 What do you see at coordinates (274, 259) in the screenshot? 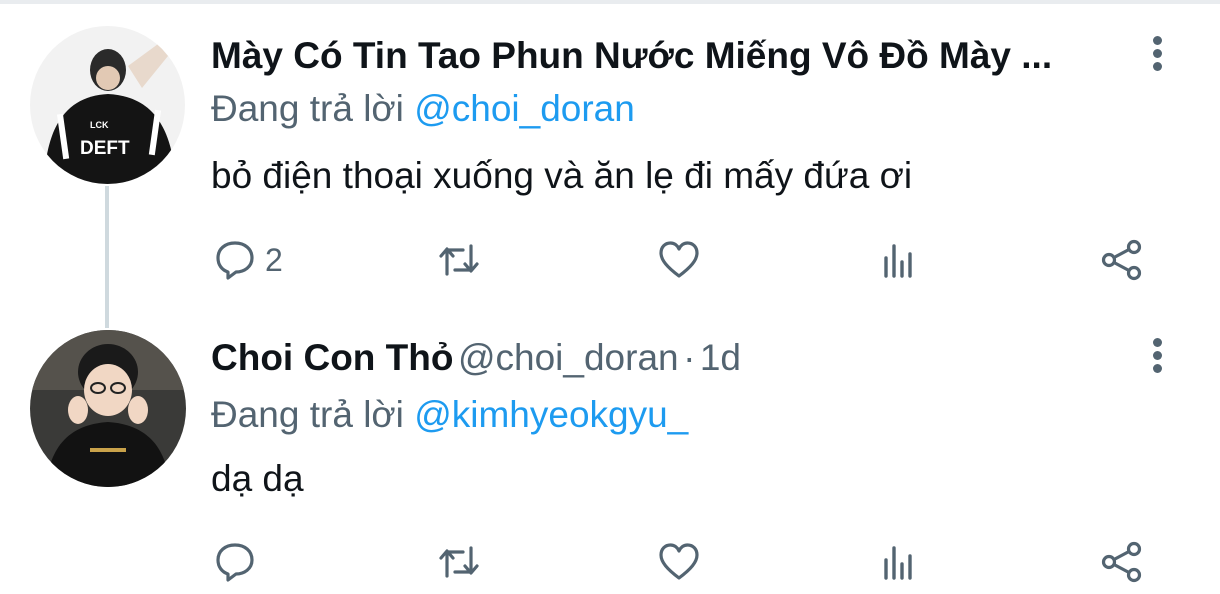
I see `reply-count: 2` at bounding box center [274, 259].